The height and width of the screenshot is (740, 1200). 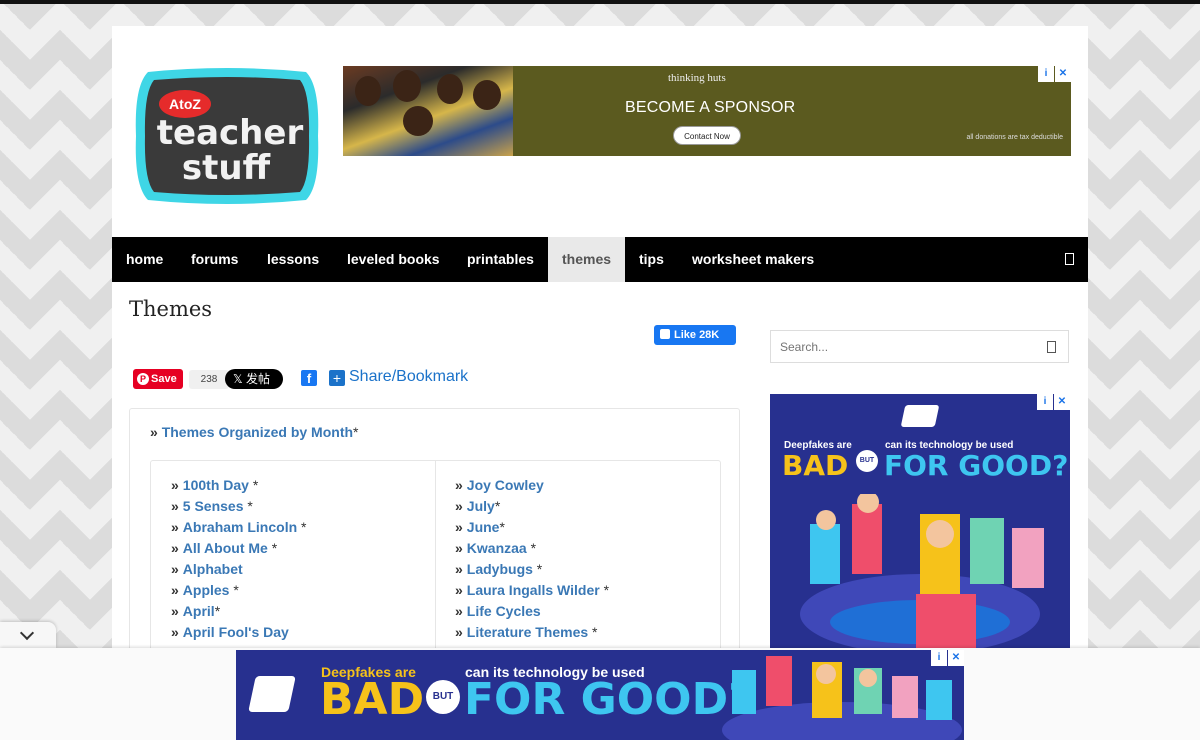 What do you see at coordinates (497, 548) in the screenshot?
I see `theme-link: Kwanzaa` at bounding box center [497, 548].